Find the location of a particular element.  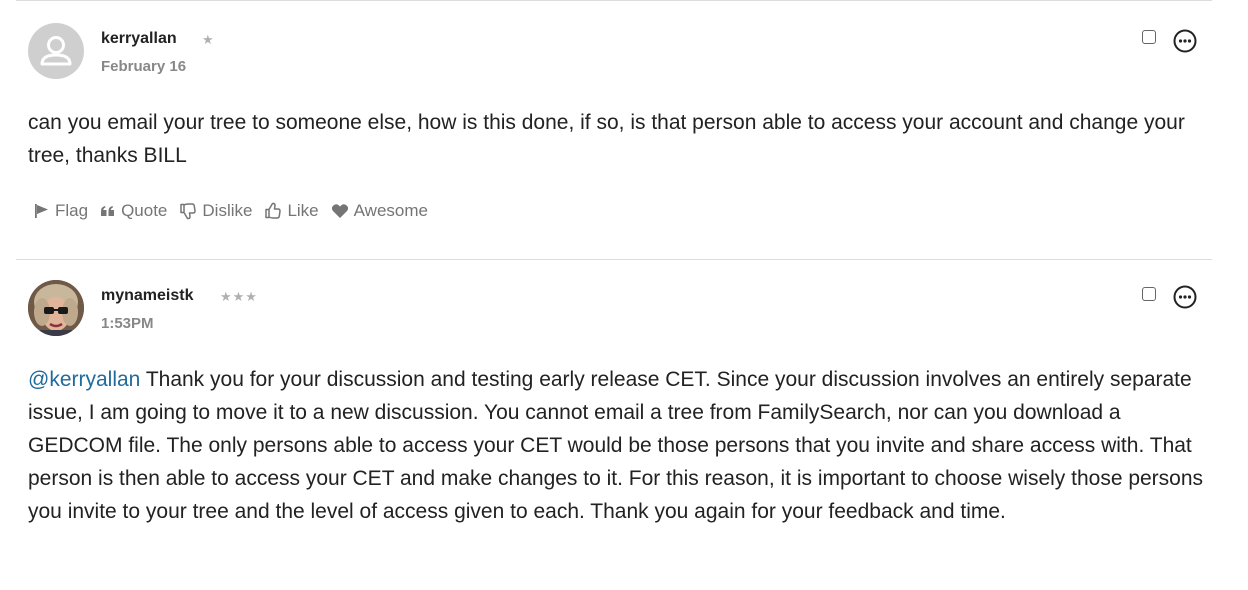

like-label: Like is located at coordinates (303, 210).